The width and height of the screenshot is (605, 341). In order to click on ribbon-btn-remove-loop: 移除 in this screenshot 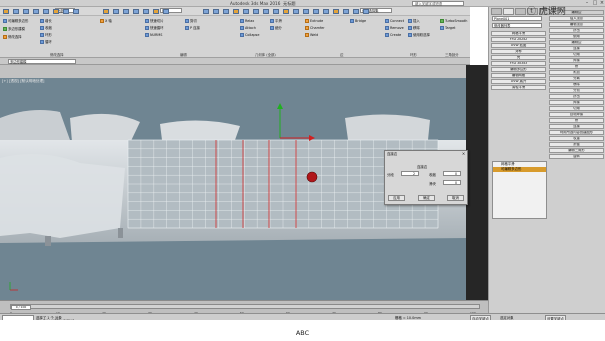, I will do `click(414, 28)`.